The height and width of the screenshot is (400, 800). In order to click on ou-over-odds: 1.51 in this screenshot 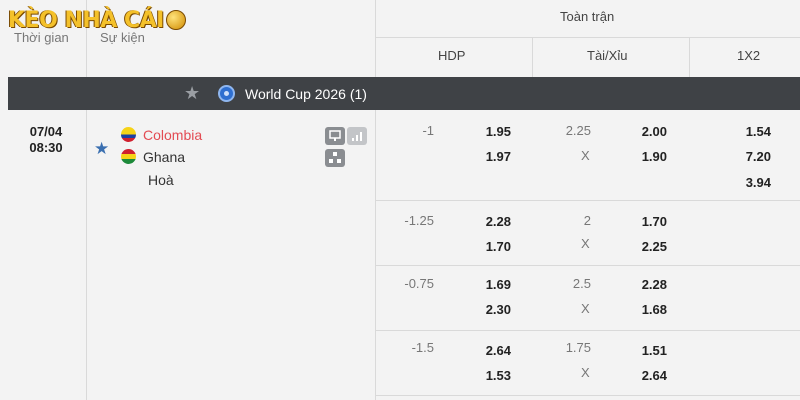, I will do `click(647, 350)`.